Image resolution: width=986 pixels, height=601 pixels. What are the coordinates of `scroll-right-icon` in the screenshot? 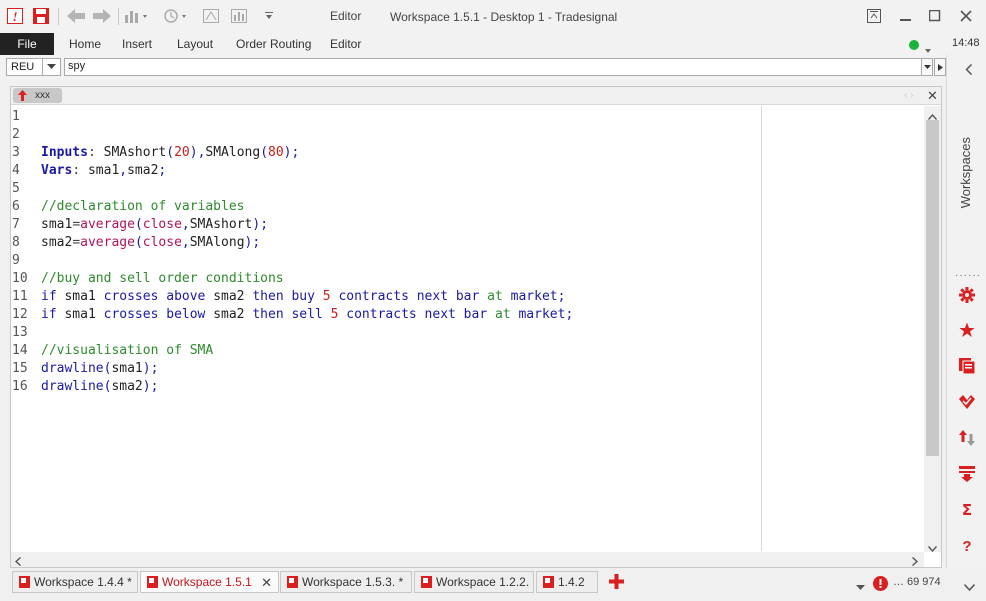 It's located at (915, 562).